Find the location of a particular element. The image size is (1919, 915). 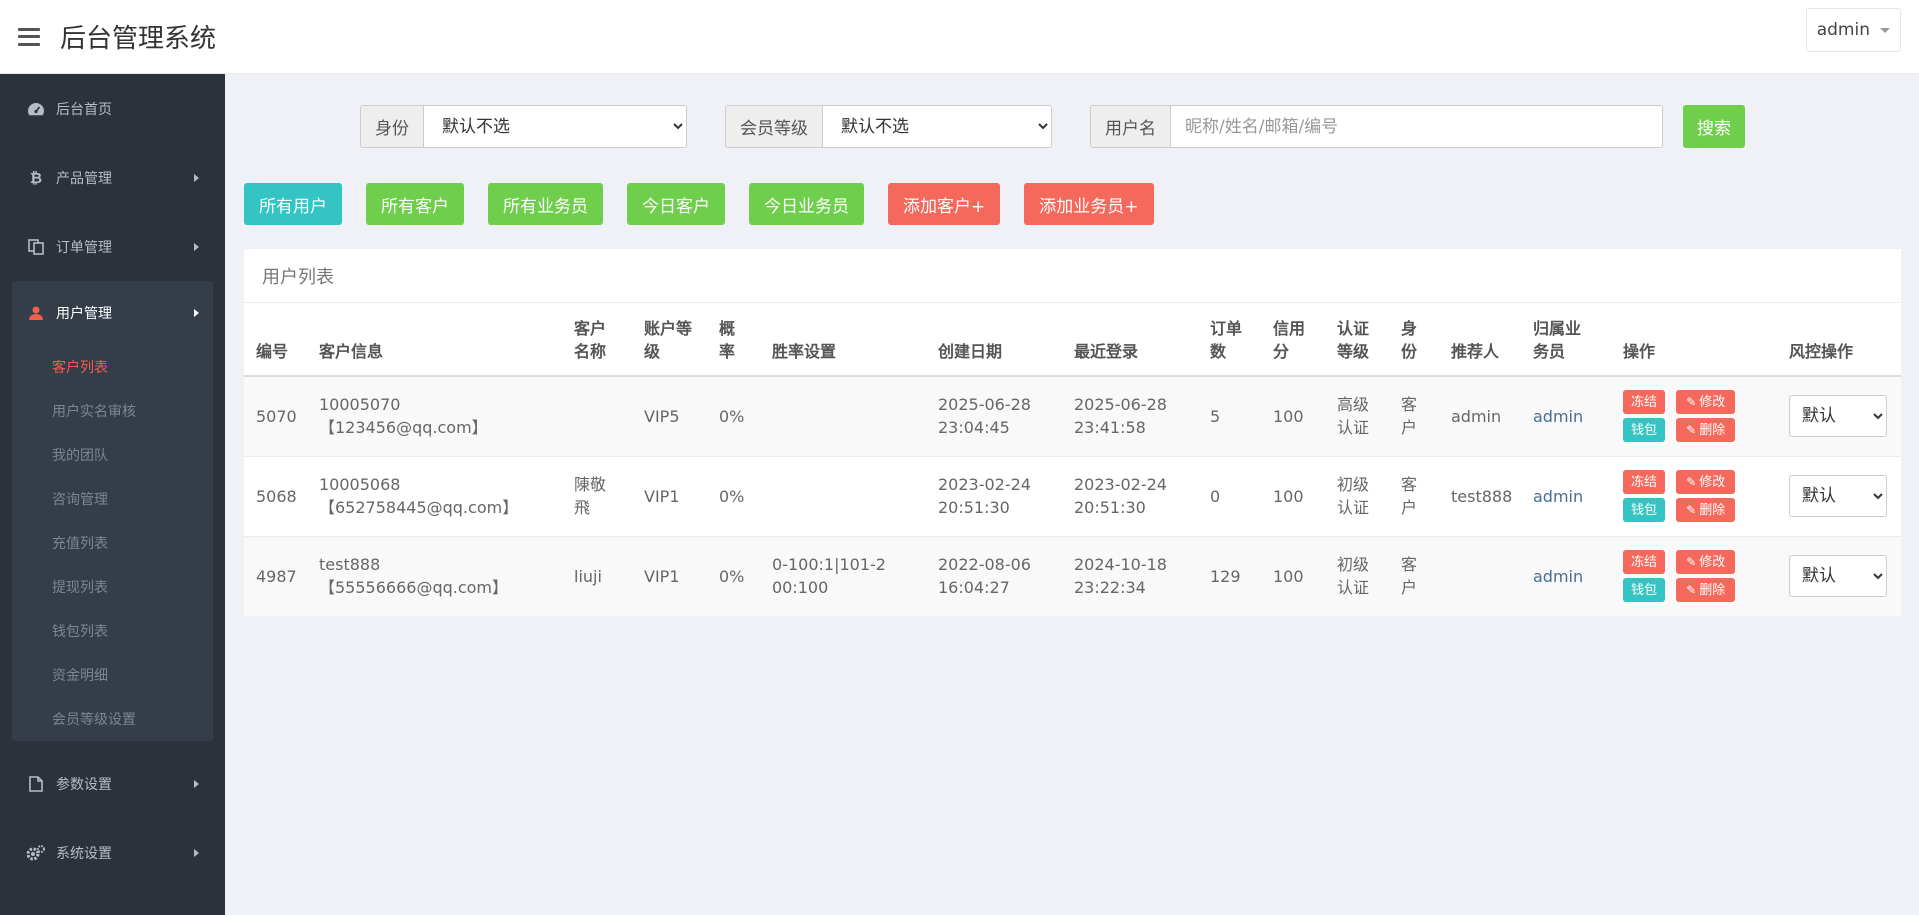

sidebar-subitem-withdraw: 提现列表 is located at coordinates (112, 587).